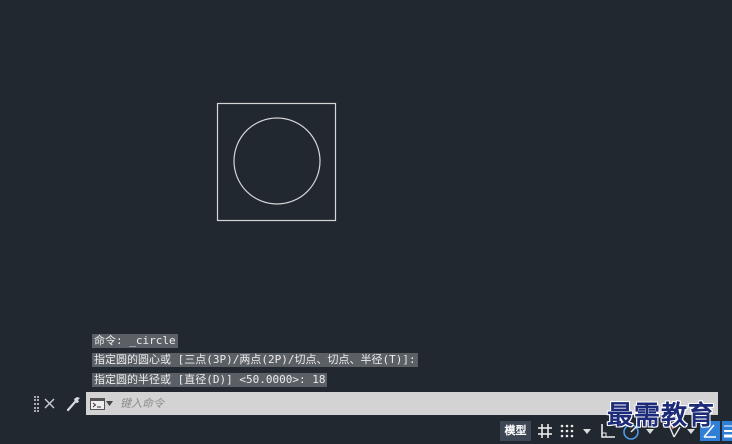  I want to click on wrench-icon, so click(73, 403).